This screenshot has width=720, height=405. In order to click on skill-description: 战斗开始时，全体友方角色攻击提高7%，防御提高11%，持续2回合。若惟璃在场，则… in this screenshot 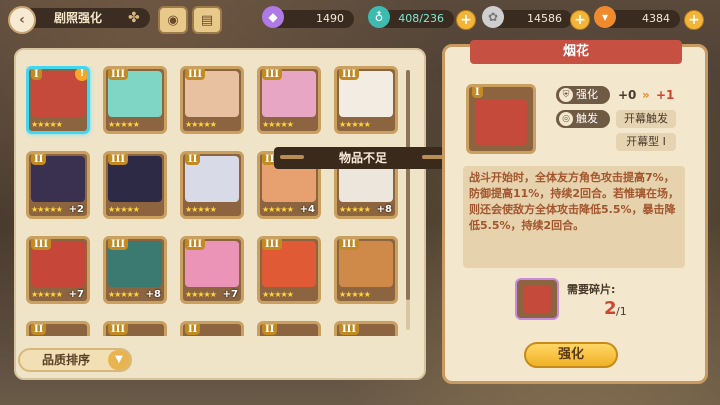, I will do `click(574, 217)`.